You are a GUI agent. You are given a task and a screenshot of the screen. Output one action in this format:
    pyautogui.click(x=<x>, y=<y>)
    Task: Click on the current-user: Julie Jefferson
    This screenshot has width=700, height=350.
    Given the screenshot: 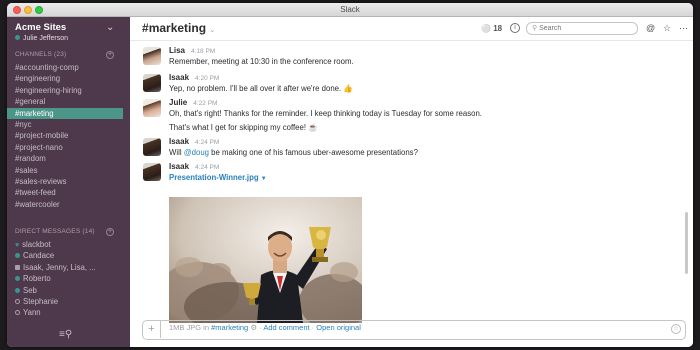 What is the action you would take?
    pyautogui.click(x=41, y=38)
    